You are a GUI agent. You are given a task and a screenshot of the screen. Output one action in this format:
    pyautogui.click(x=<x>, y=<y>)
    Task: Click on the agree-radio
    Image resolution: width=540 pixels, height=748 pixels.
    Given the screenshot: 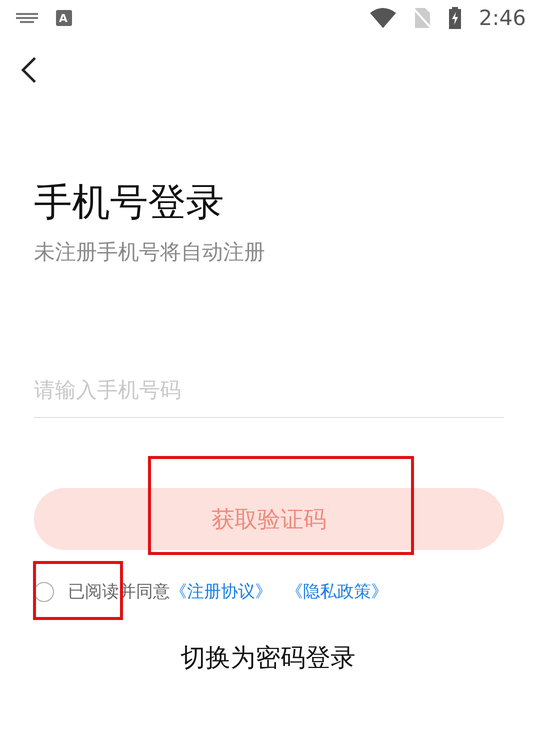 What is the action you would take?
    pyautogui.click(x=44, y=592)
    